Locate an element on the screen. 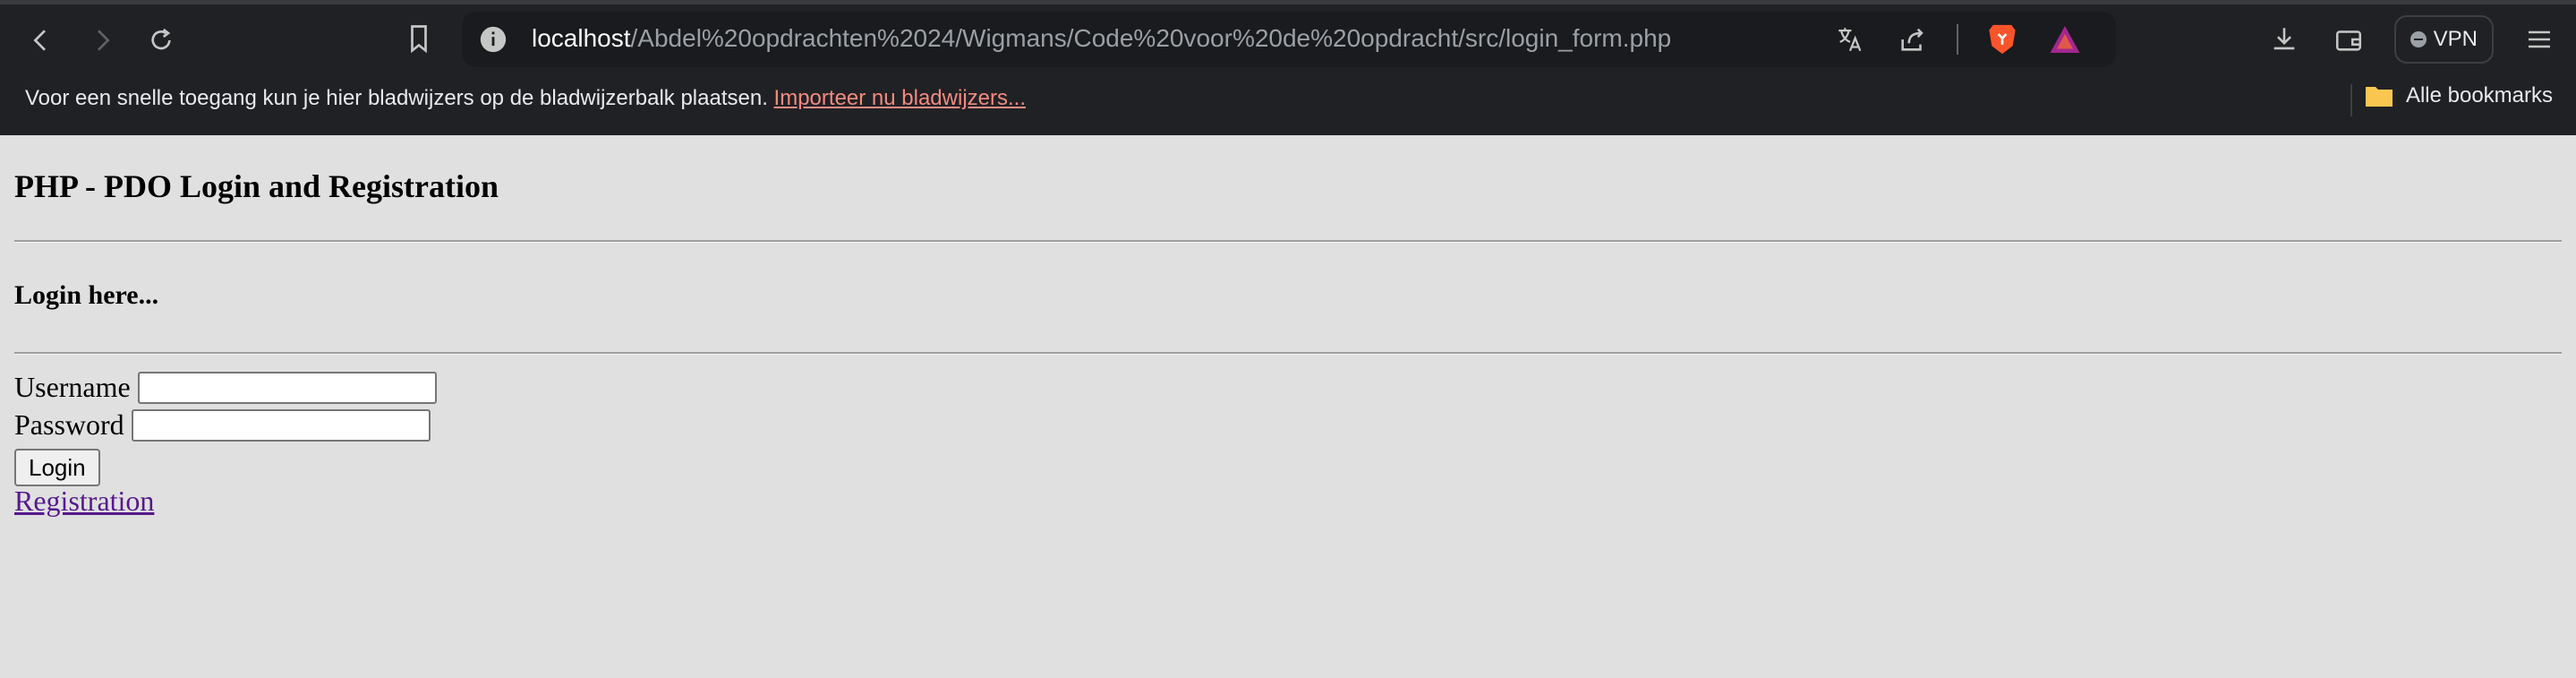 The image size is (2576, 678). address-bar-actions is located at coordinates (1957, 39).